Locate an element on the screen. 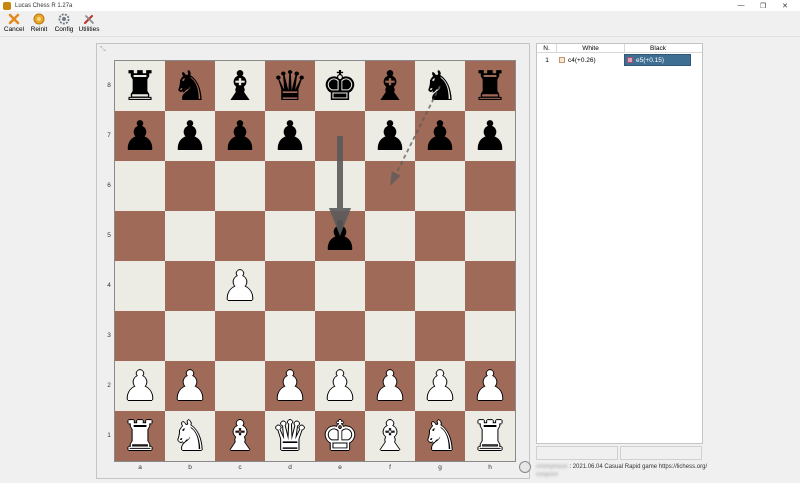  square-b6 is located at coordinates (190, 186).